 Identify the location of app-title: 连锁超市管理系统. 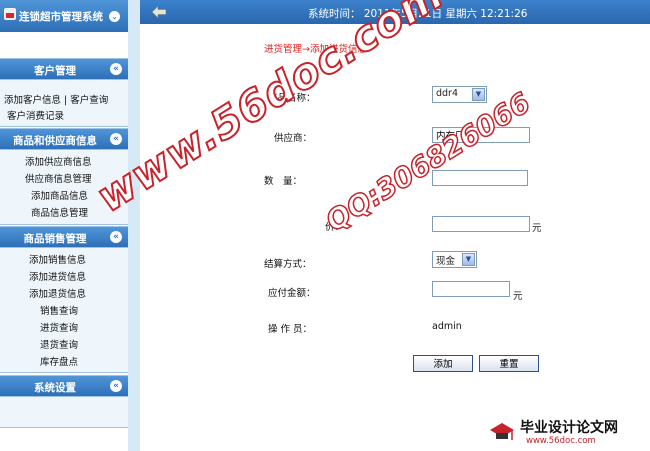
(61, 17).